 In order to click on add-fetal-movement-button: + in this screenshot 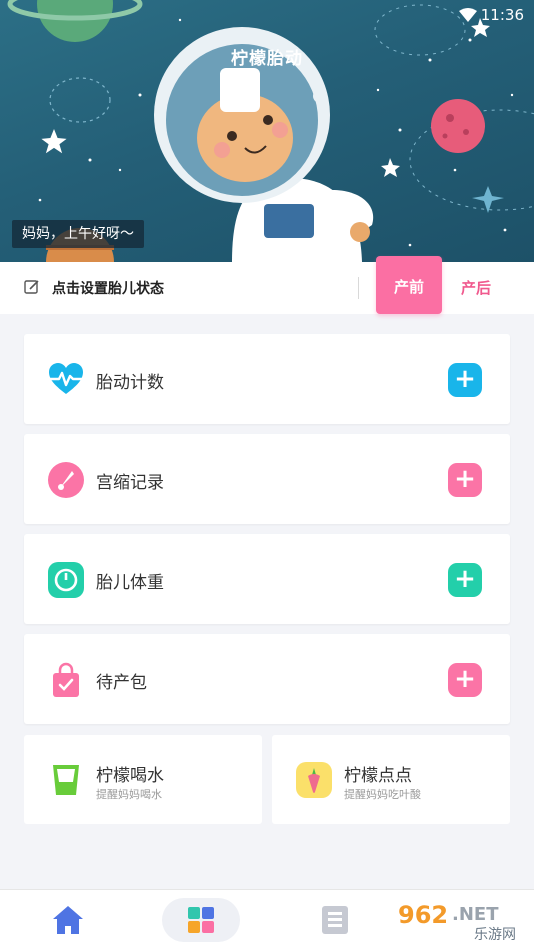, I will do `click(465, 380)`.